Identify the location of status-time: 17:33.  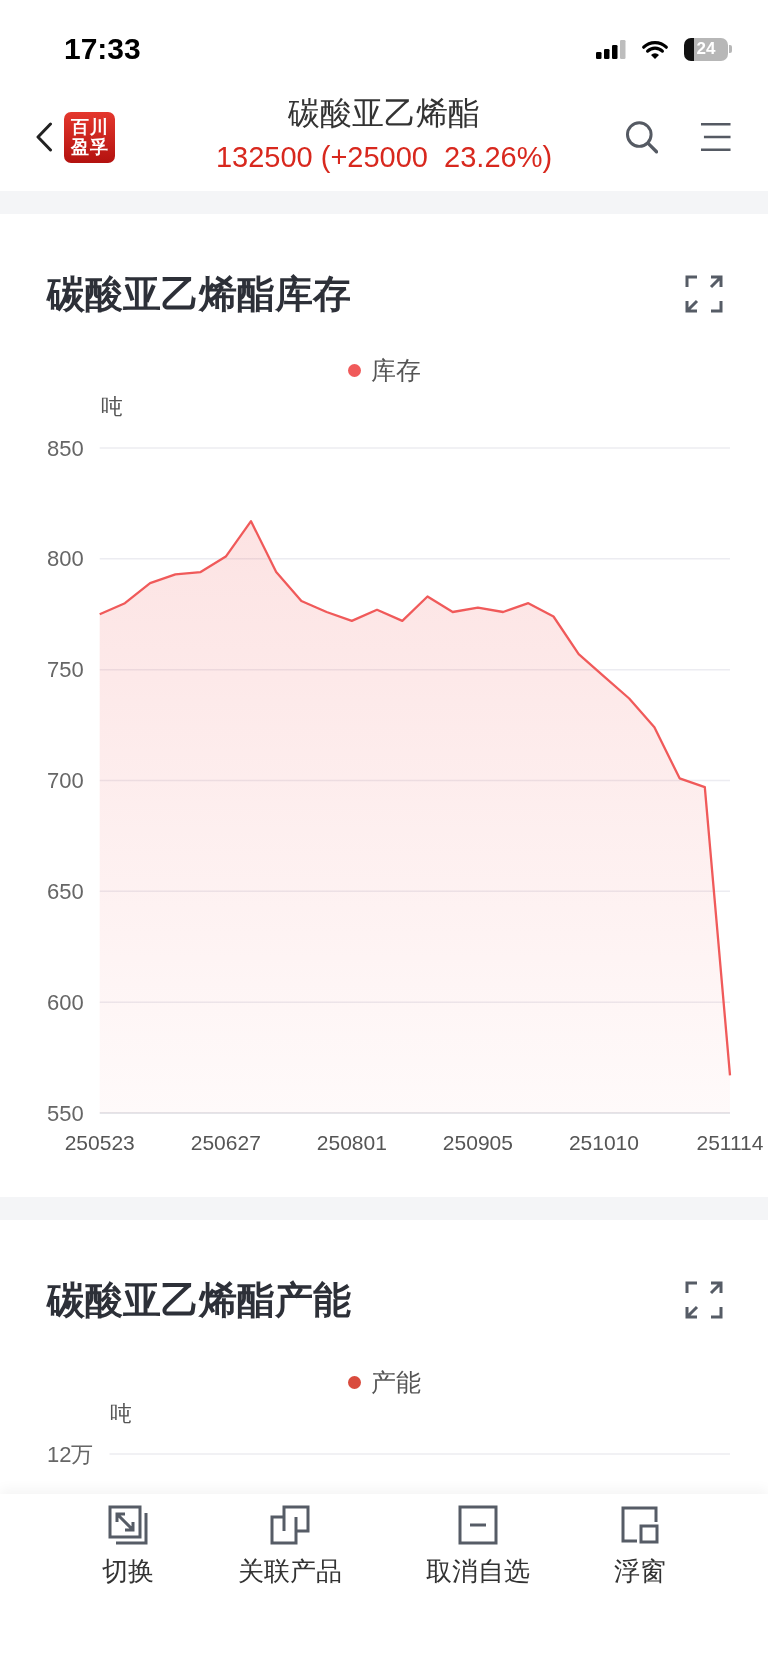
(102, 49).